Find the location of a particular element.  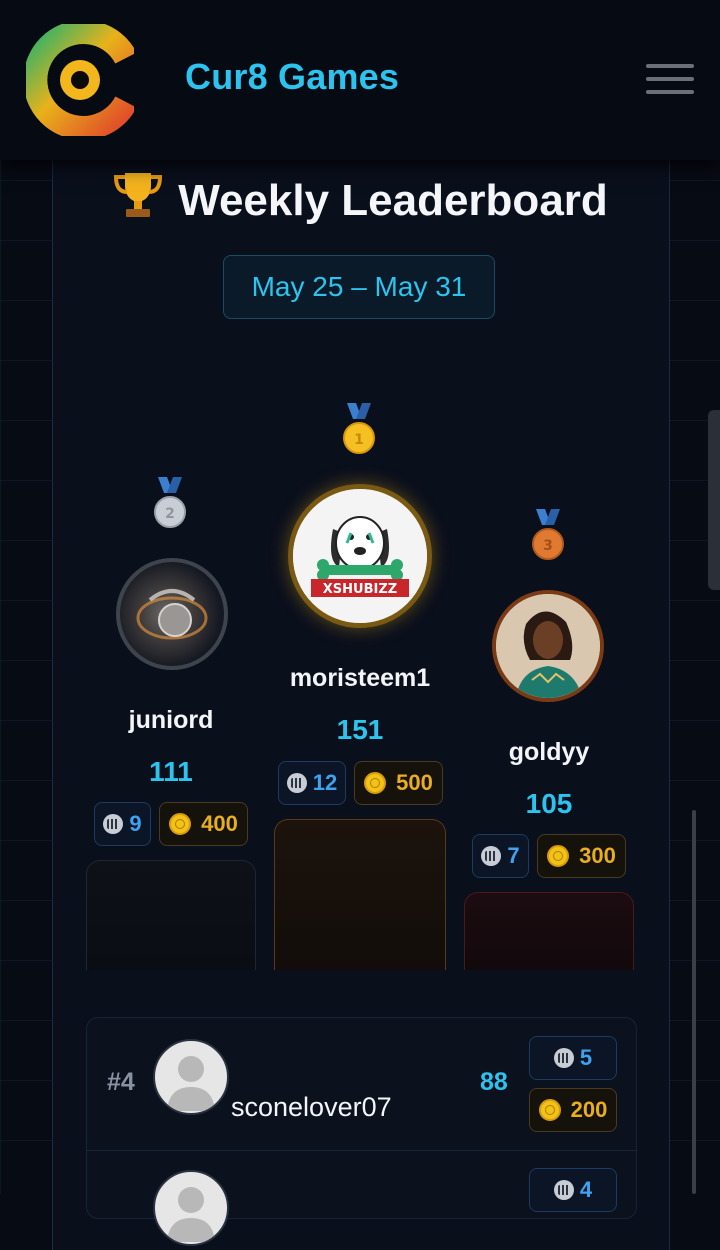

svg-text: 2 is located at coordinates (170, 514).